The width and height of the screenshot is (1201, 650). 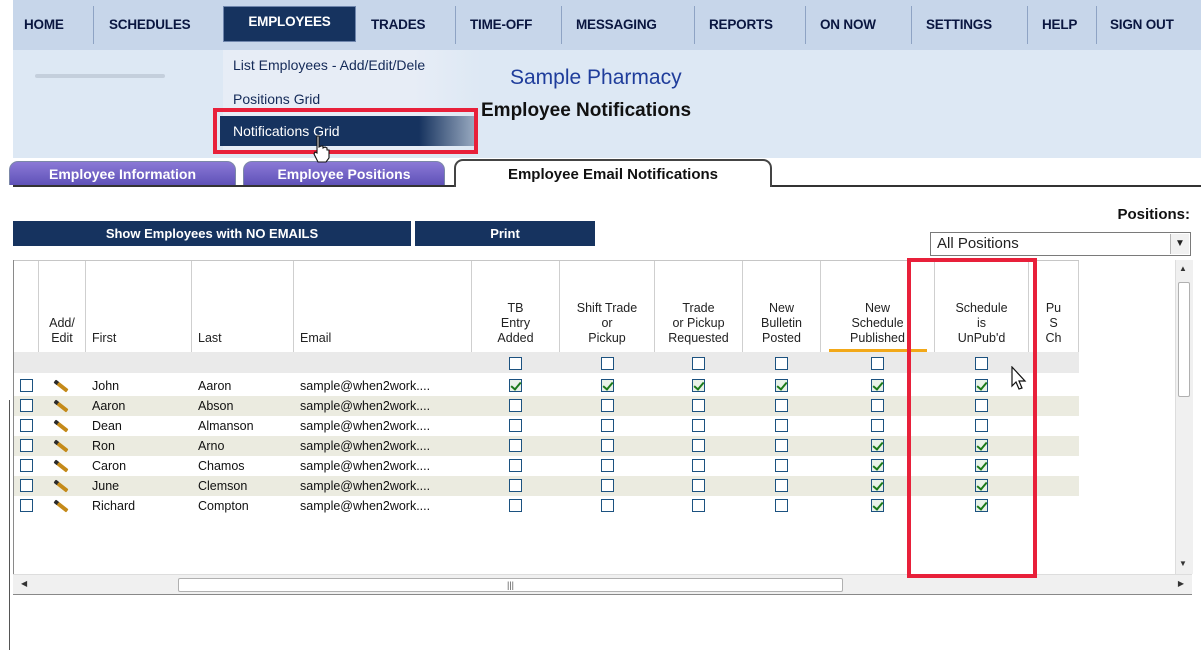 What do you see at coordinates (848, 25) in the screenshot?
I see `nav-on-now: ON NOW` at bounding box center [848, 25].